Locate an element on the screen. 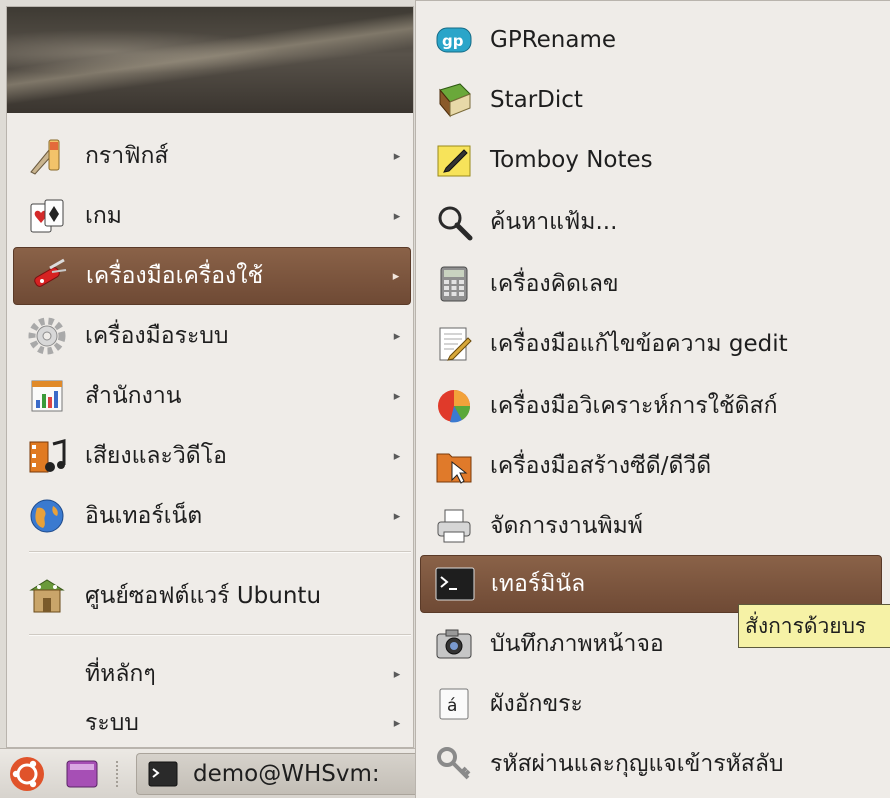  menu-item-label: อินเทอร์เน็ต is located at coordinates (144, 516).